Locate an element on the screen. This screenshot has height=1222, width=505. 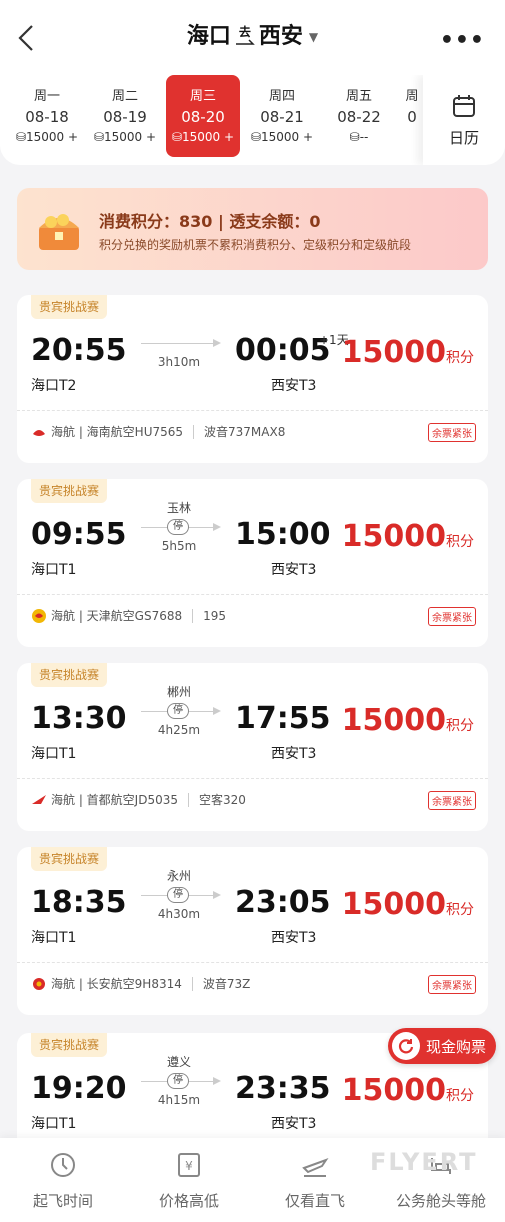
date-item: 周五 08-22 ⛁-- is located at coordinates (359, 122).